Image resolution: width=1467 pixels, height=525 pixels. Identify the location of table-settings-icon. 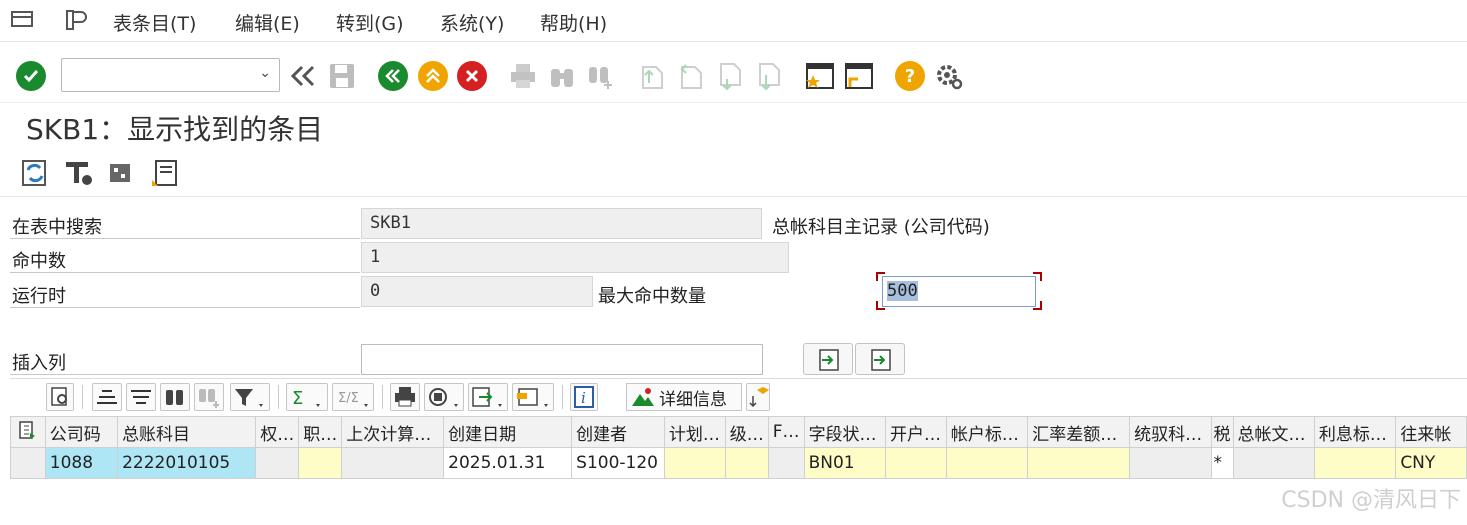
(79, 173).